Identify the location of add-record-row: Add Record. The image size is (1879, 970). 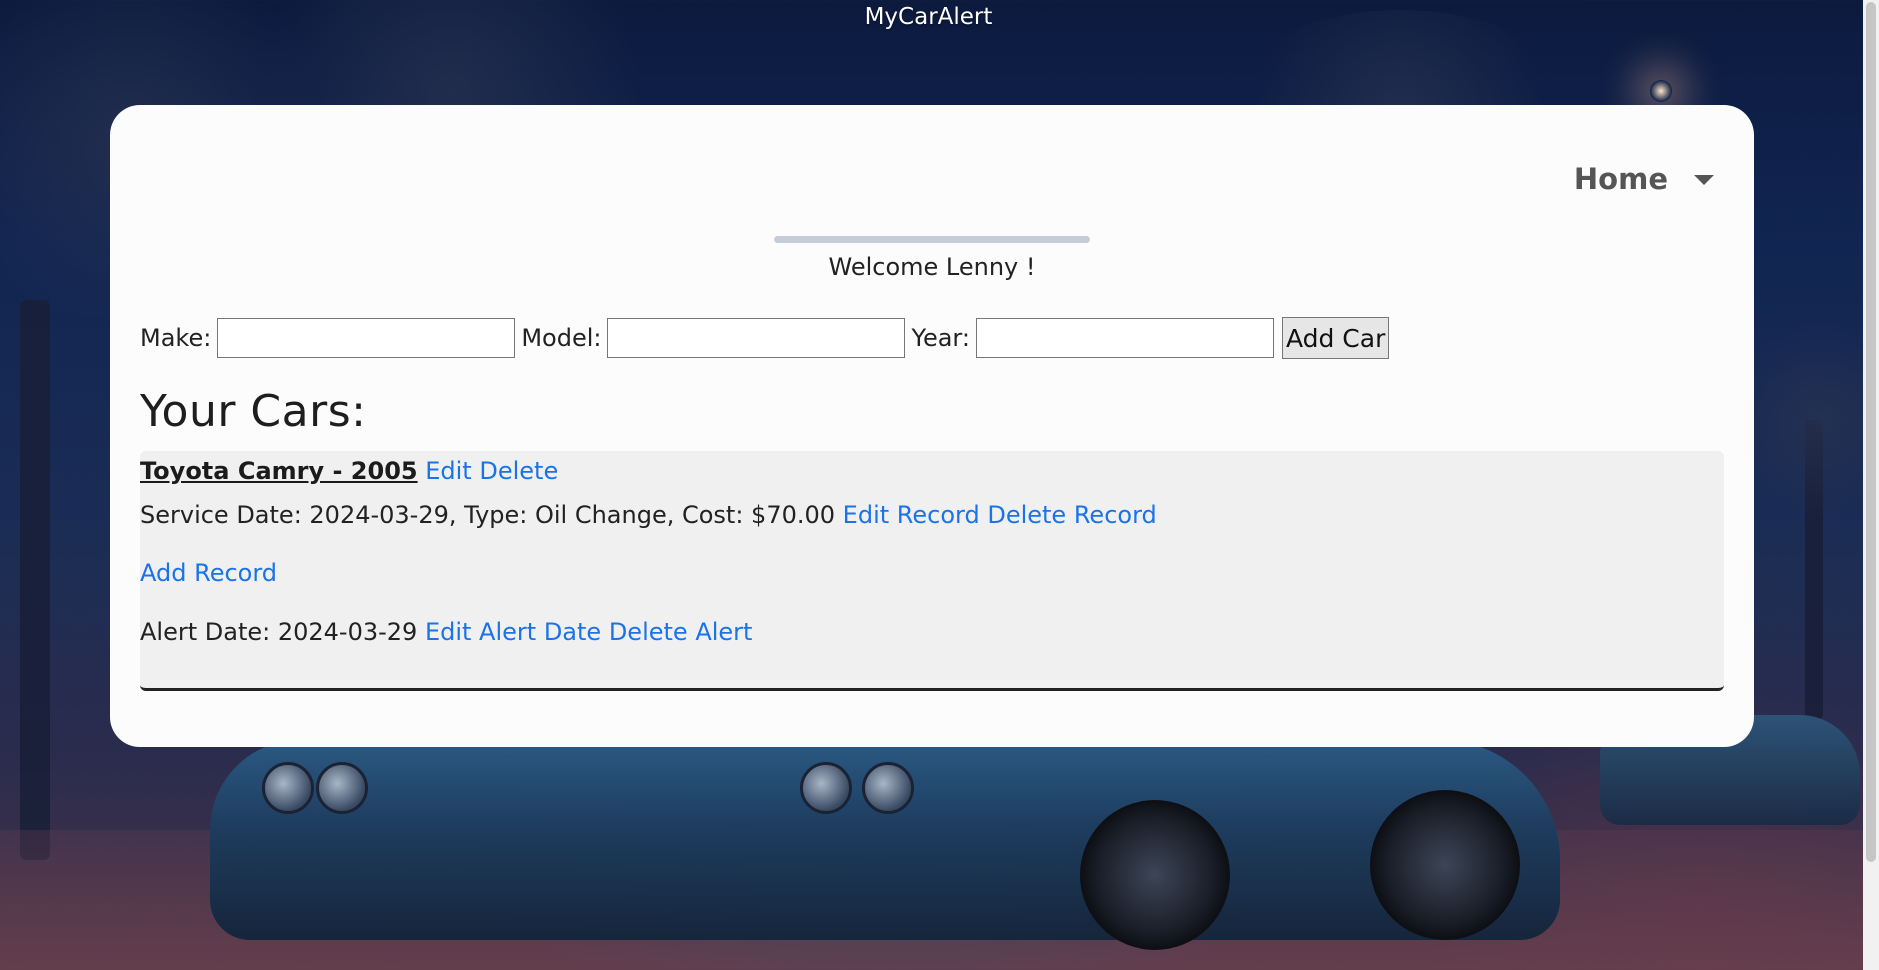
(208, 573).